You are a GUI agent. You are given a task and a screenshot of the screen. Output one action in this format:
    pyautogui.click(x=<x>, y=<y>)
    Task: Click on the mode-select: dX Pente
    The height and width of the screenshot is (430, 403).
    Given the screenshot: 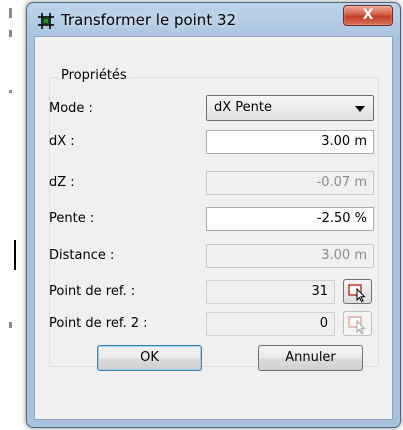 What is the action you would take?
    pyautogui.click(x=290, y=108)
    